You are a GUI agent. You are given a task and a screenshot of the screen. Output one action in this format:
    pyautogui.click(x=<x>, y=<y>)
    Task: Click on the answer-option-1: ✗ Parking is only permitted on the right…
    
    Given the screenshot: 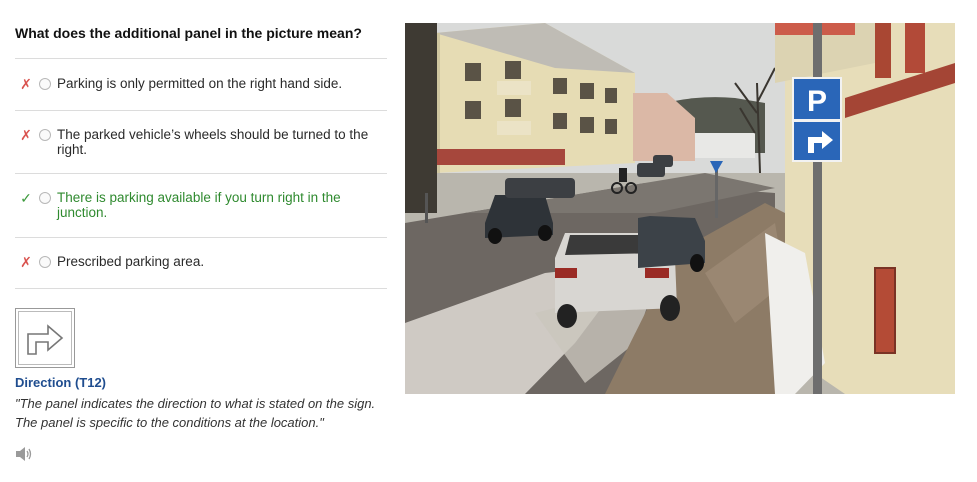 What is the action you would take?
    pyautogui.click(x=201, y=85)
    